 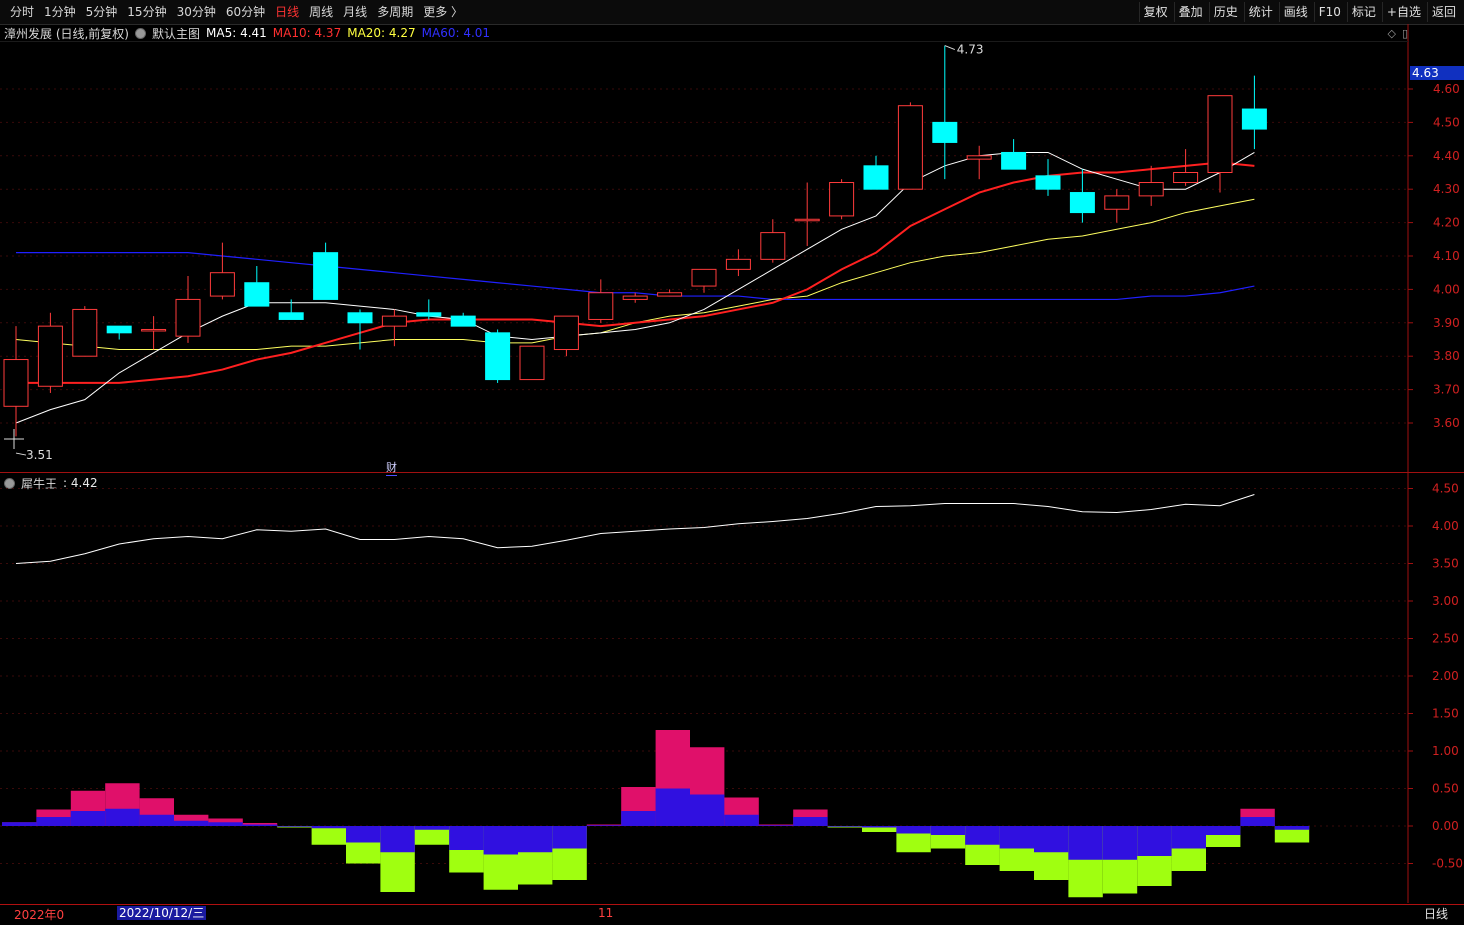 I want to click on price-axis-label: 3.80, so click(x=1446, y=356).